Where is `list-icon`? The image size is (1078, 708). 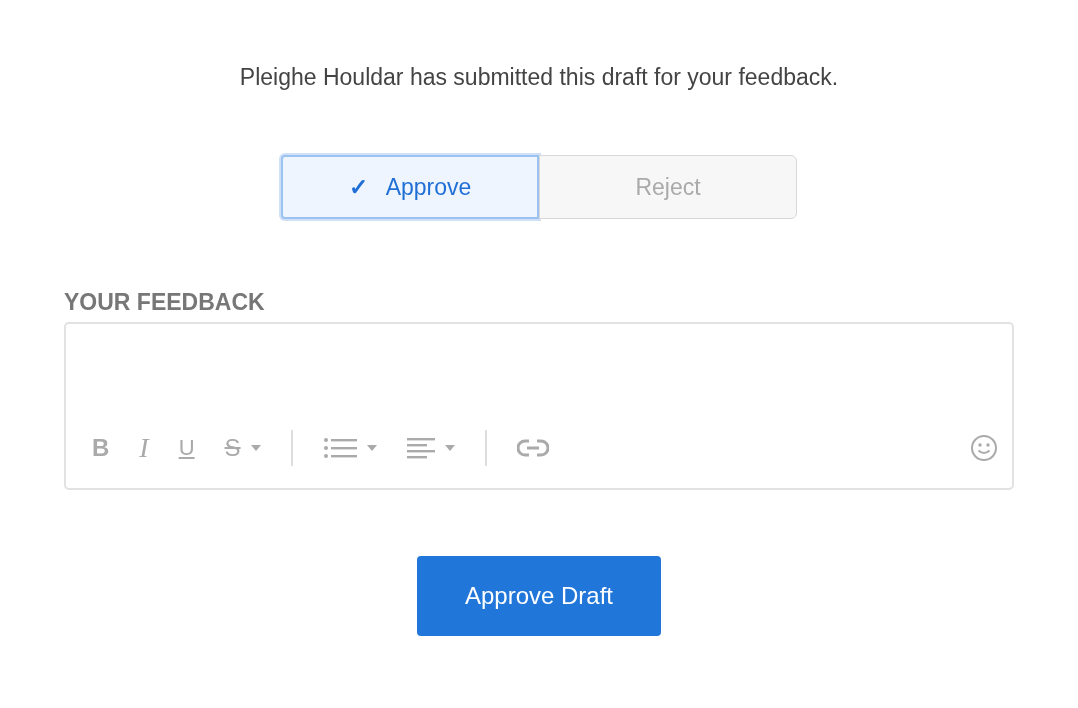
list-icon is located at coordinates (339, 448).